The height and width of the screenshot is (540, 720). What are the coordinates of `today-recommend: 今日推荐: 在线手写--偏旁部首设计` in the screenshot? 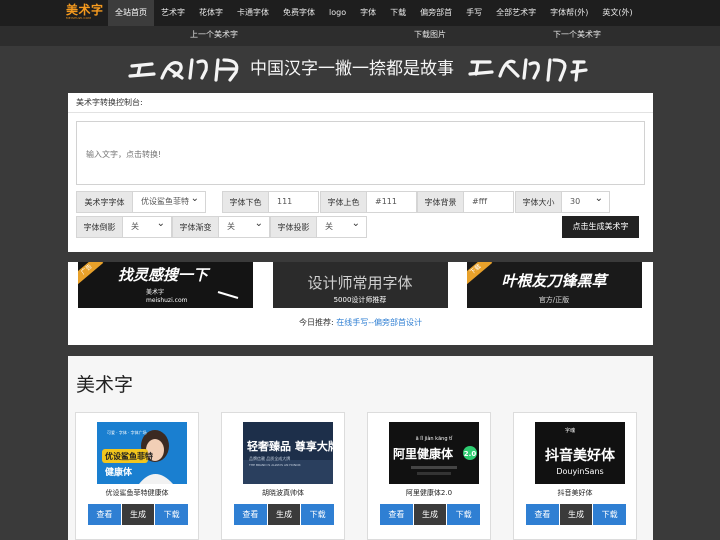 It's located at (360, 322).